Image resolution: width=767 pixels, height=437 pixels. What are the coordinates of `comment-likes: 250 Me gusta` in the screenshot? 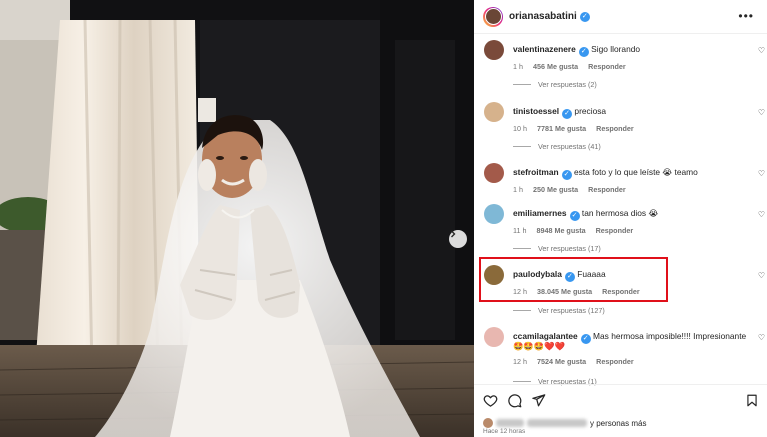 It's located at (555, 189).